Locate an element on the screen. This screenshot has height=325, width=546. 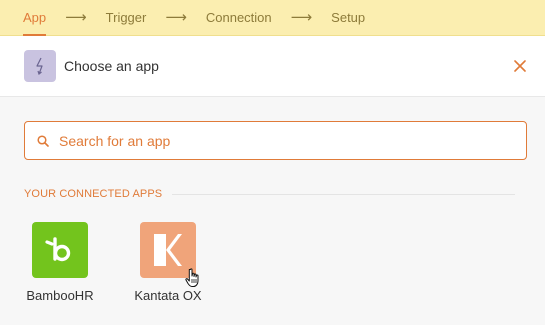
close-icon is located at coordinates (520, 66).